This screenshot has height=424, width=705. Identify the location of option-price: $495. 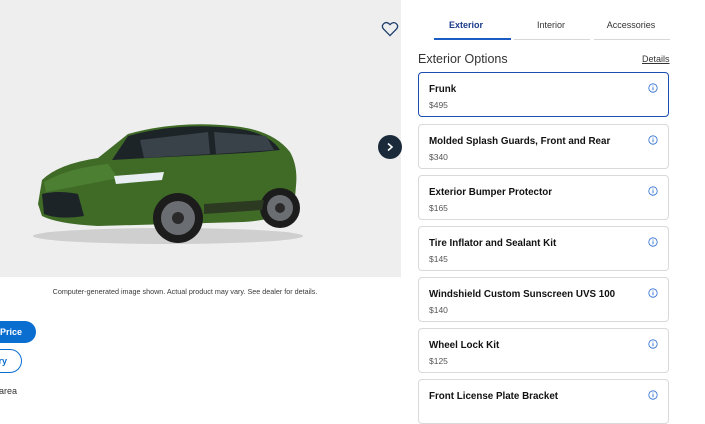
(438, 105).